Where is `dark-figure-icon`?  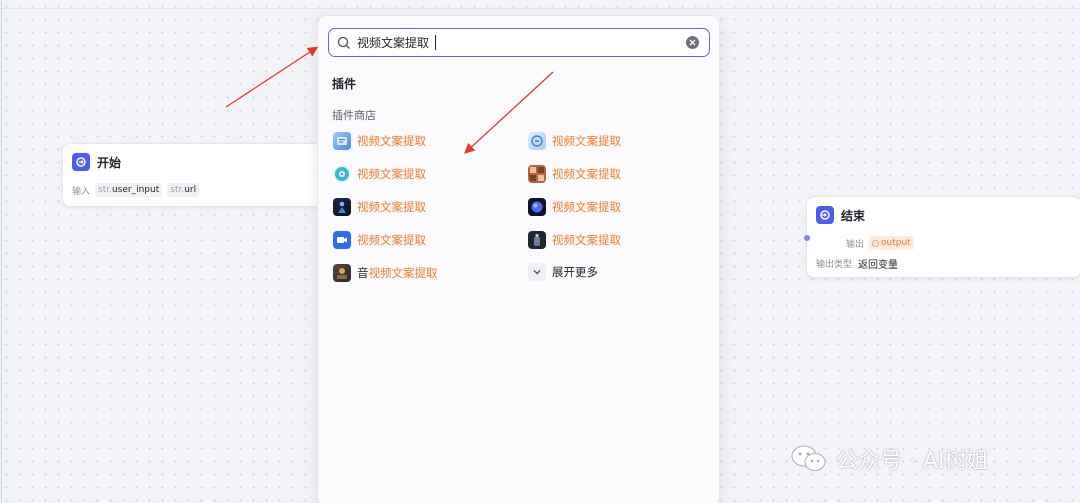 dark-figure-icon is located at coordinates (342, 207).